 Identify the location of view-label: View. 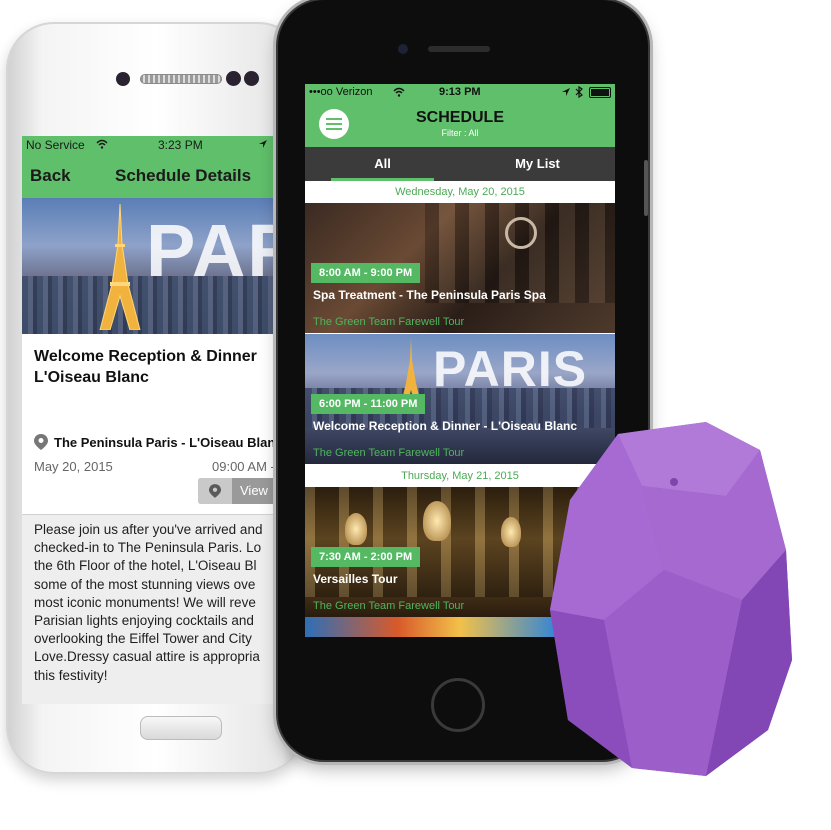
(254, 490).